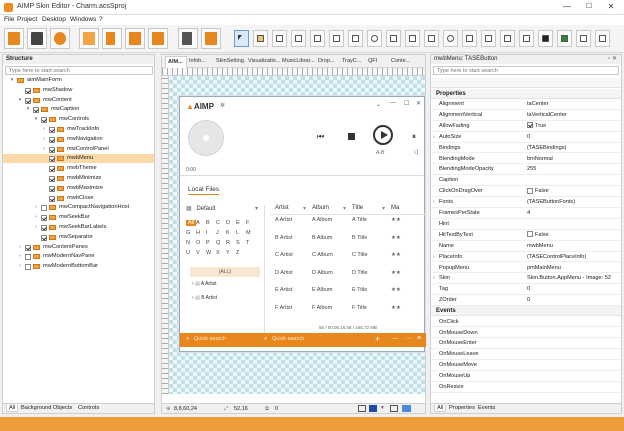  I want to click on property-row: FramesPerState 4, so click(526, 213).